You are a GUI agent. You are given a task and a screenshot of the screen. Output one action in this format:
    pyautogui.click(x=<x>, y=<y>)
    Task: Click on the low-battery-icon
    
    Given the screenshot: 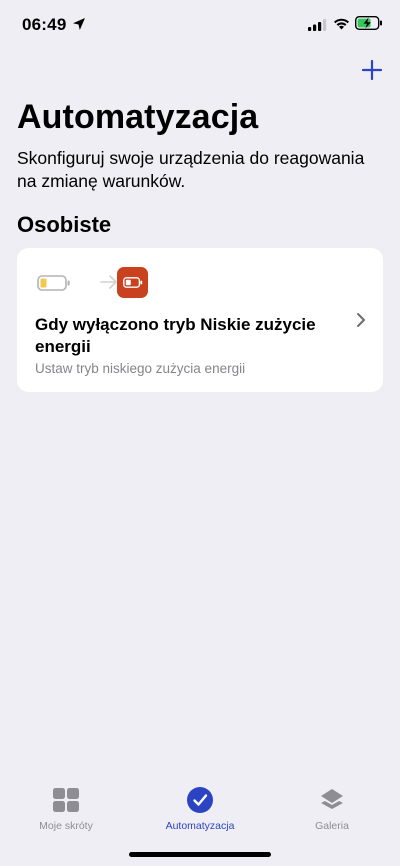 What is the action you would take?
    pyautogui.click(x=54, y=285)
    